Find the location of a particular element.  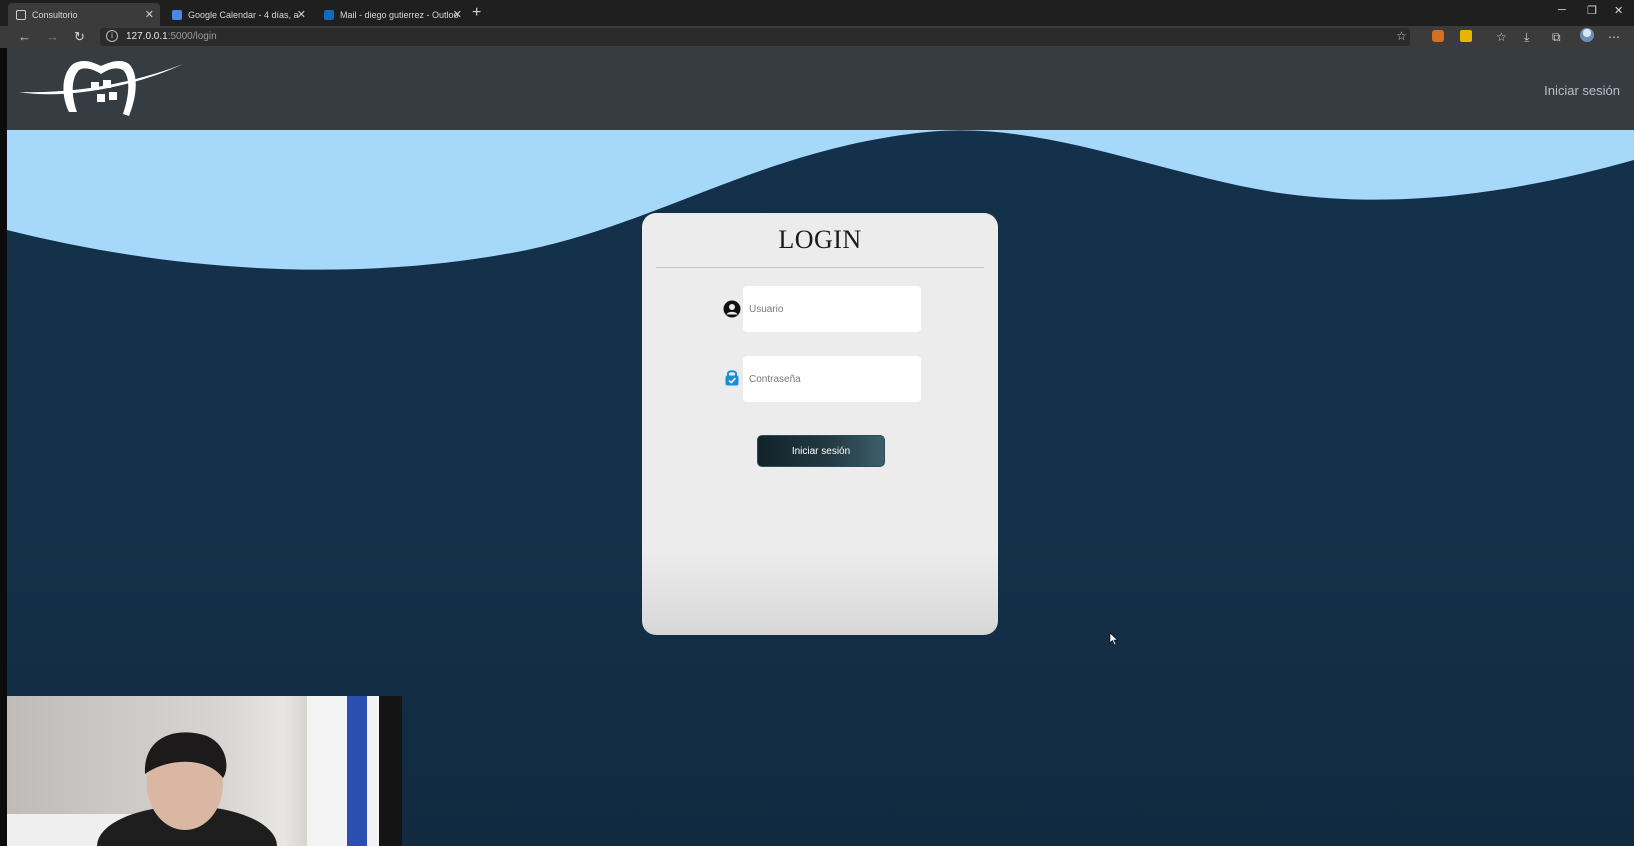

webcam-overlay is located at coordinates (204, 771).